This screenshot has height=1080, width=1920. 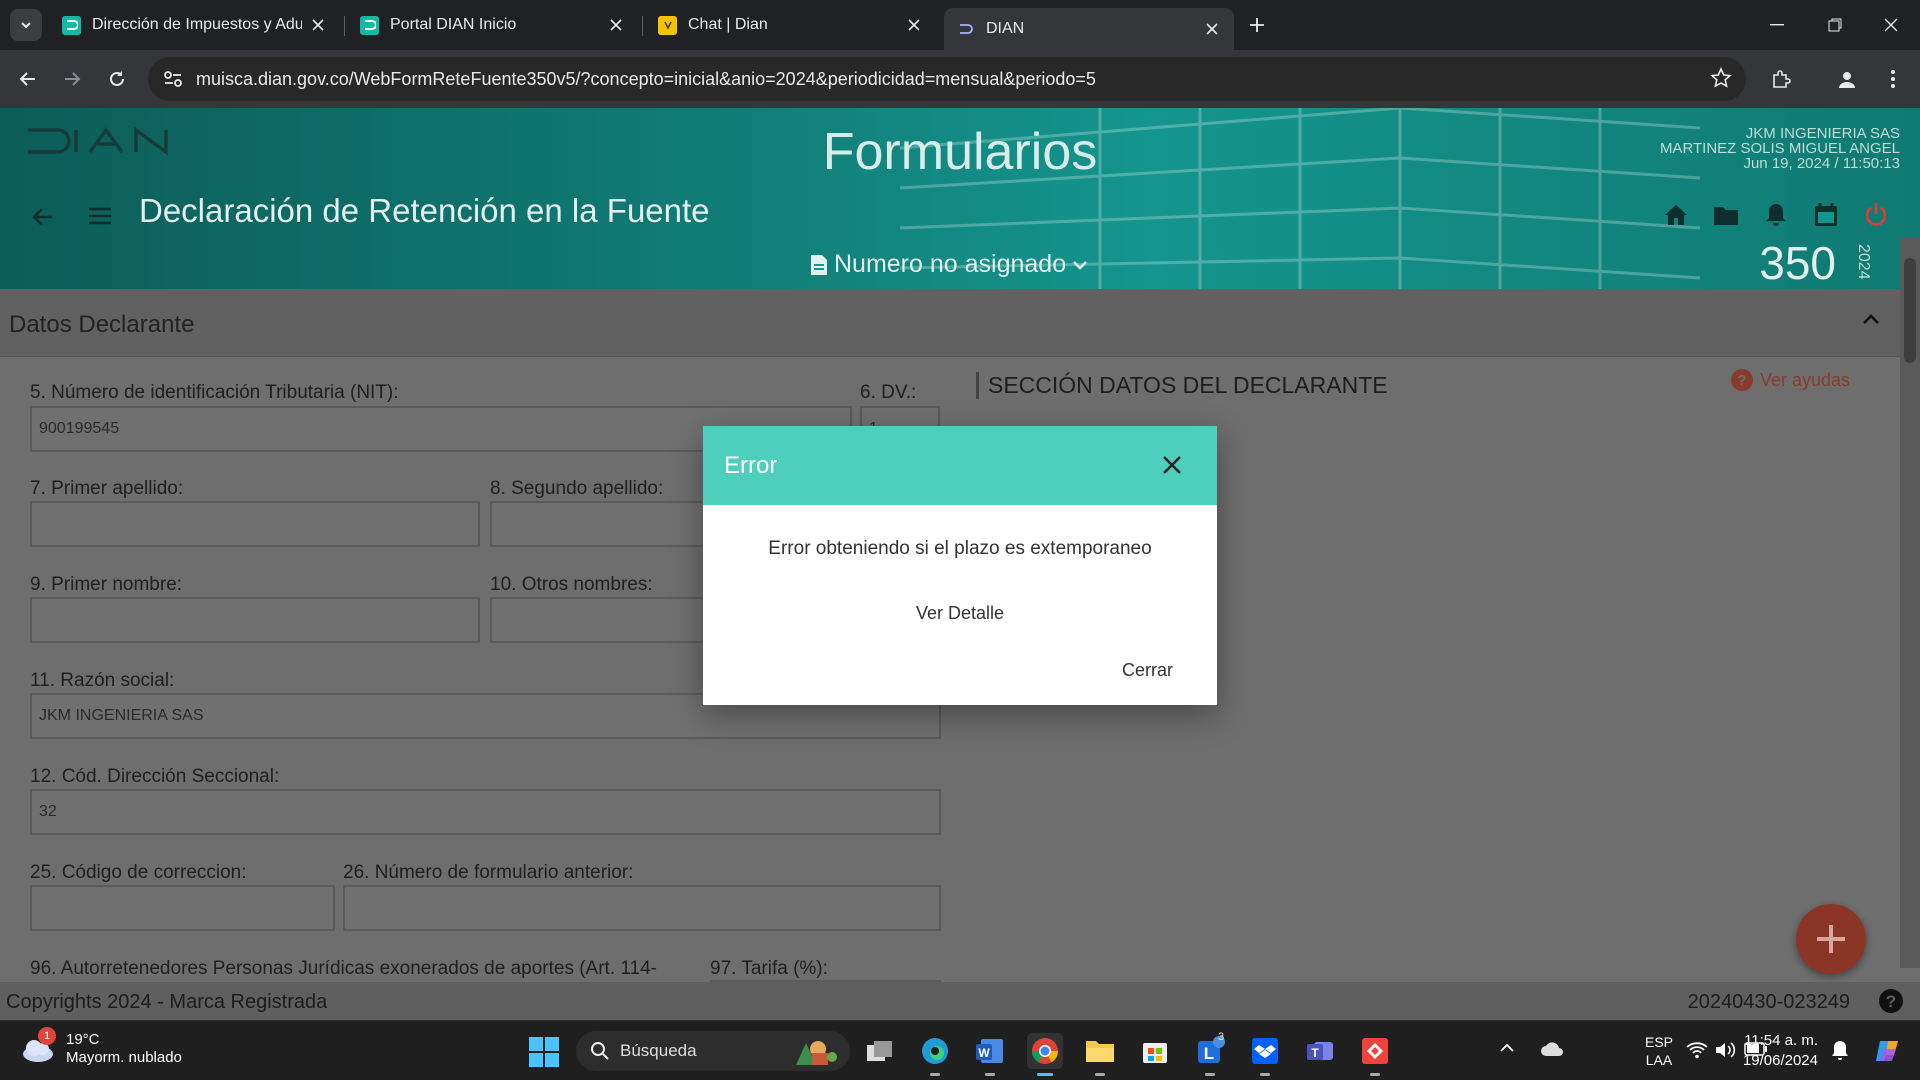 What do you see at coordinates (155, 776) in the screenshot?
I see `direccion-seccional-label: 12. Cód. Dirección Seccional:` at bounding box center [155, 776].